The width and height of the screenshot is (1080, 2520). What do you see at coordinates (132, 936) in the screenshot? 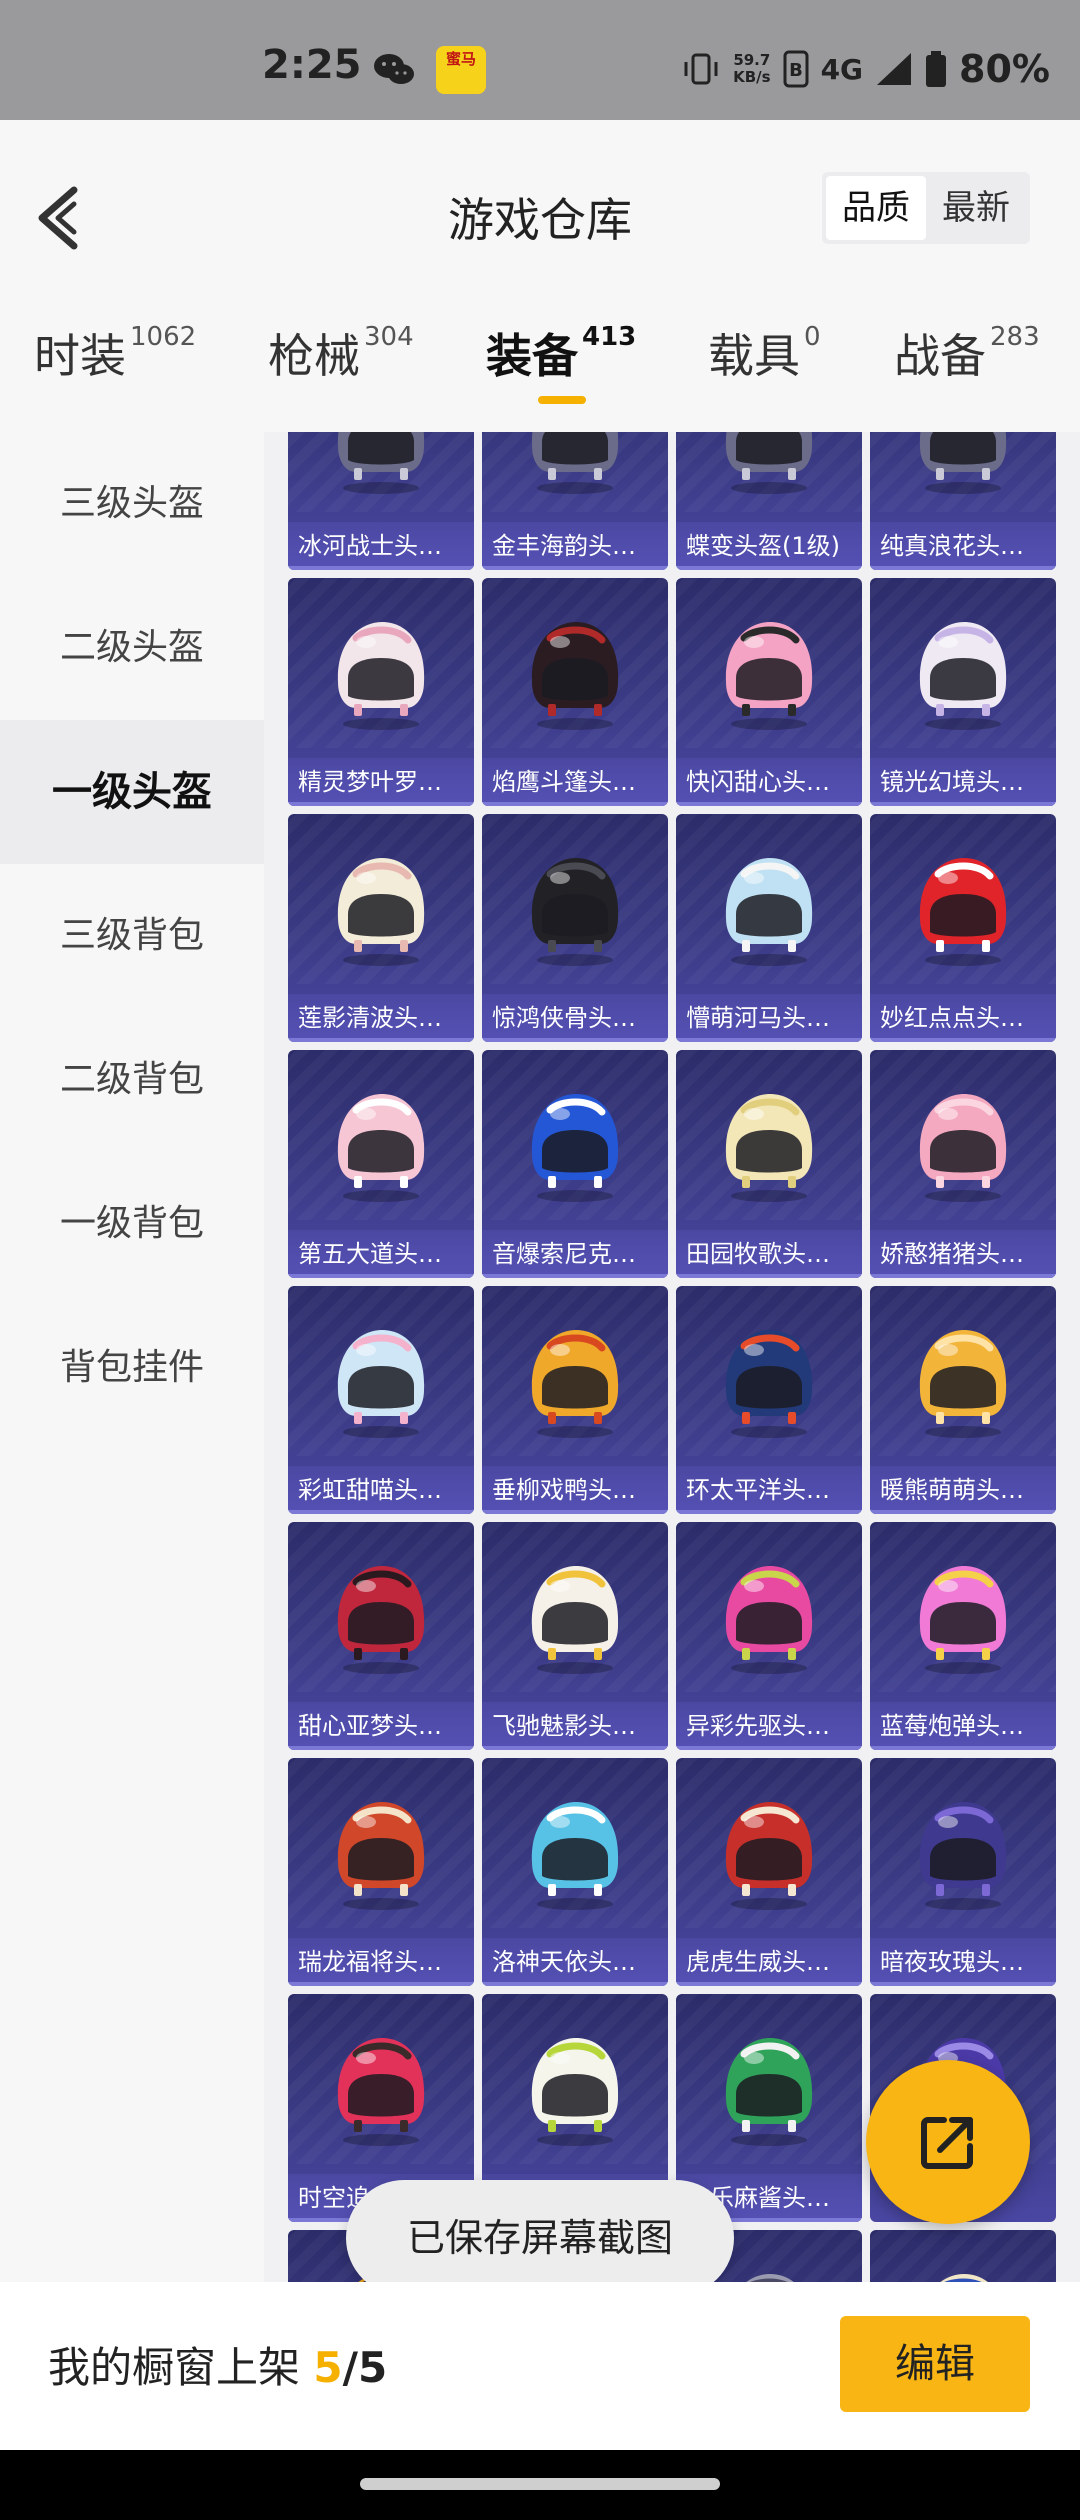
I see `sidebar-item-level3-backpack: 三级背包` at bounding box center [132, 936].